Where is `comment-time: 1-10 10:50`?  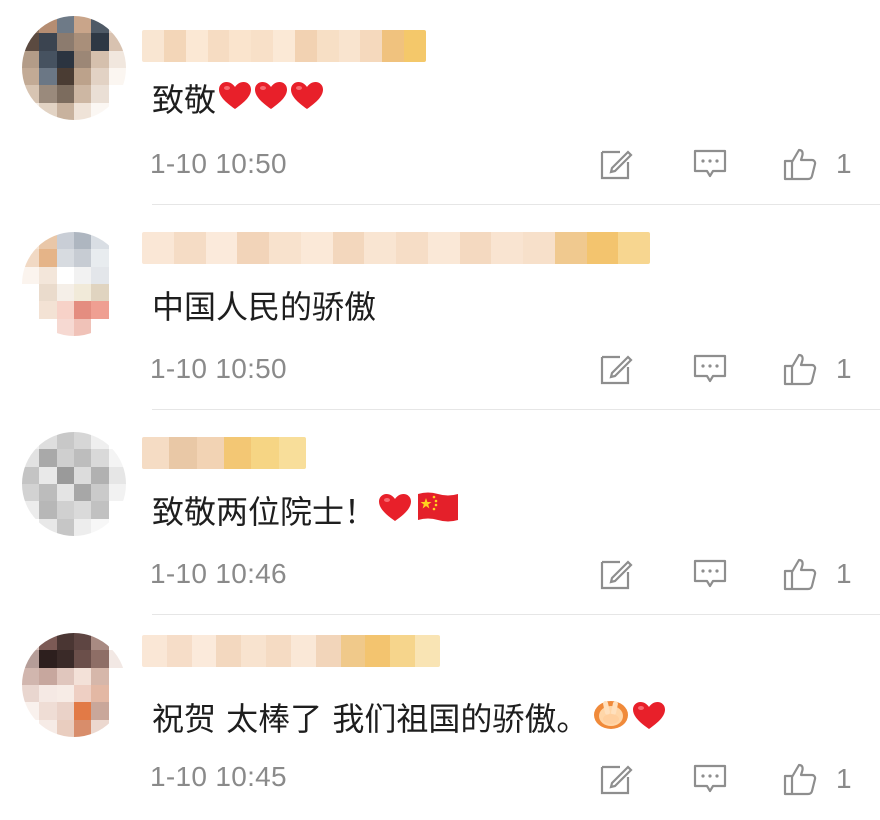 comment-time: 1-10 10:50 is located at coordinates (218, 163).